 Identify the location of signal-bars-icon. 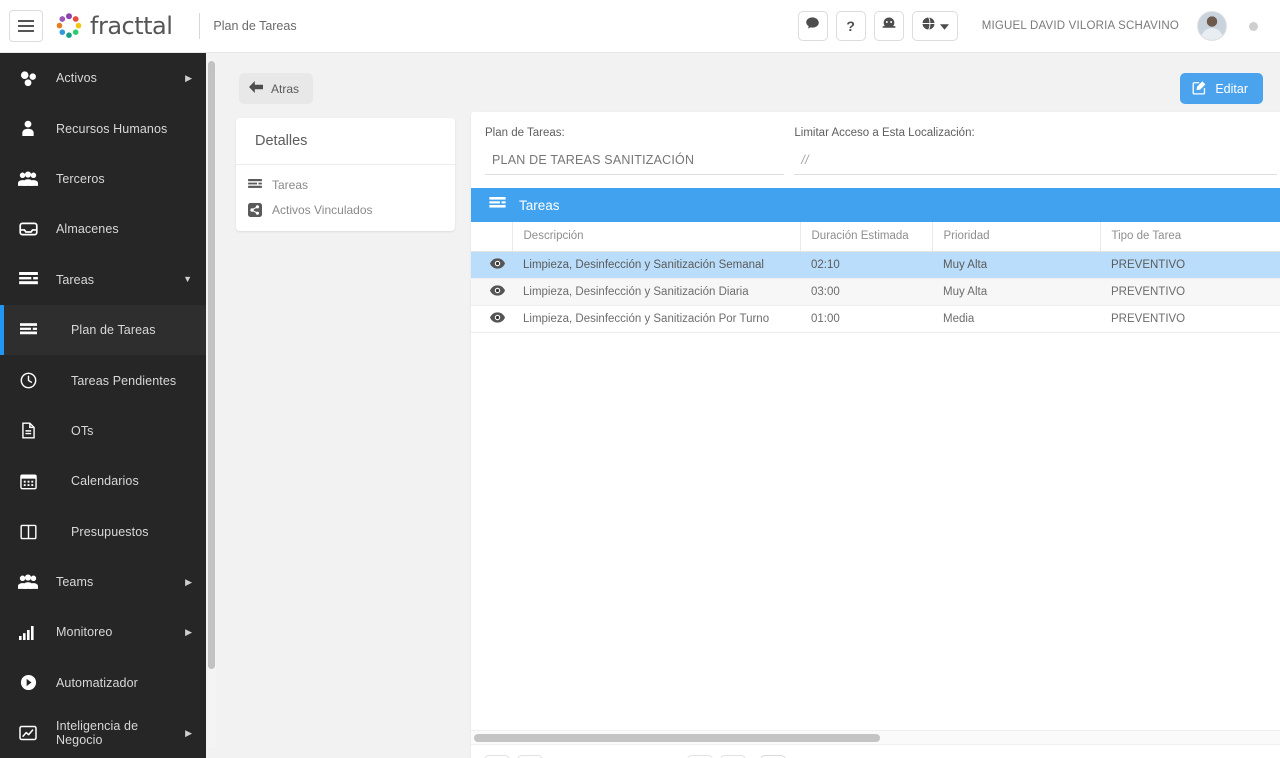
(28, 632).